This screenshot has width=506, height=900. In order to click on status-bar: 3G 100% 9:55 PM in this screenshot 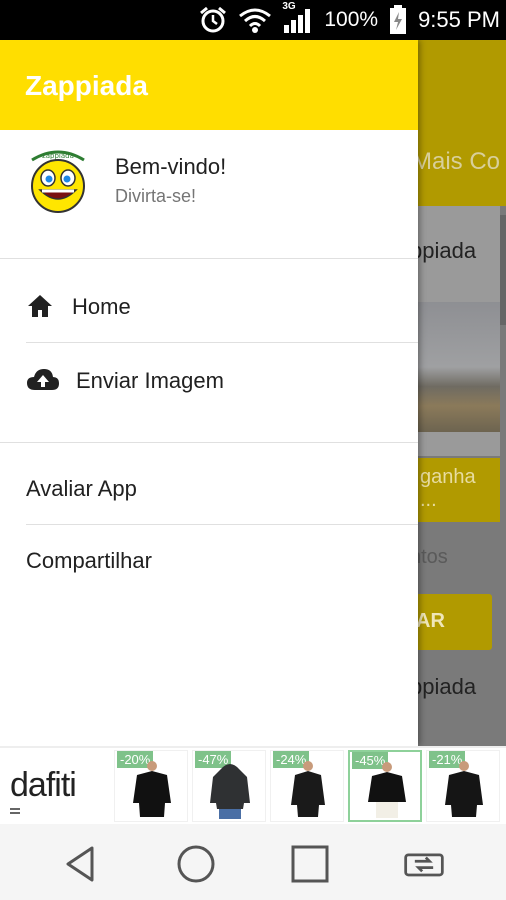, I will do `click(253, 20)`.